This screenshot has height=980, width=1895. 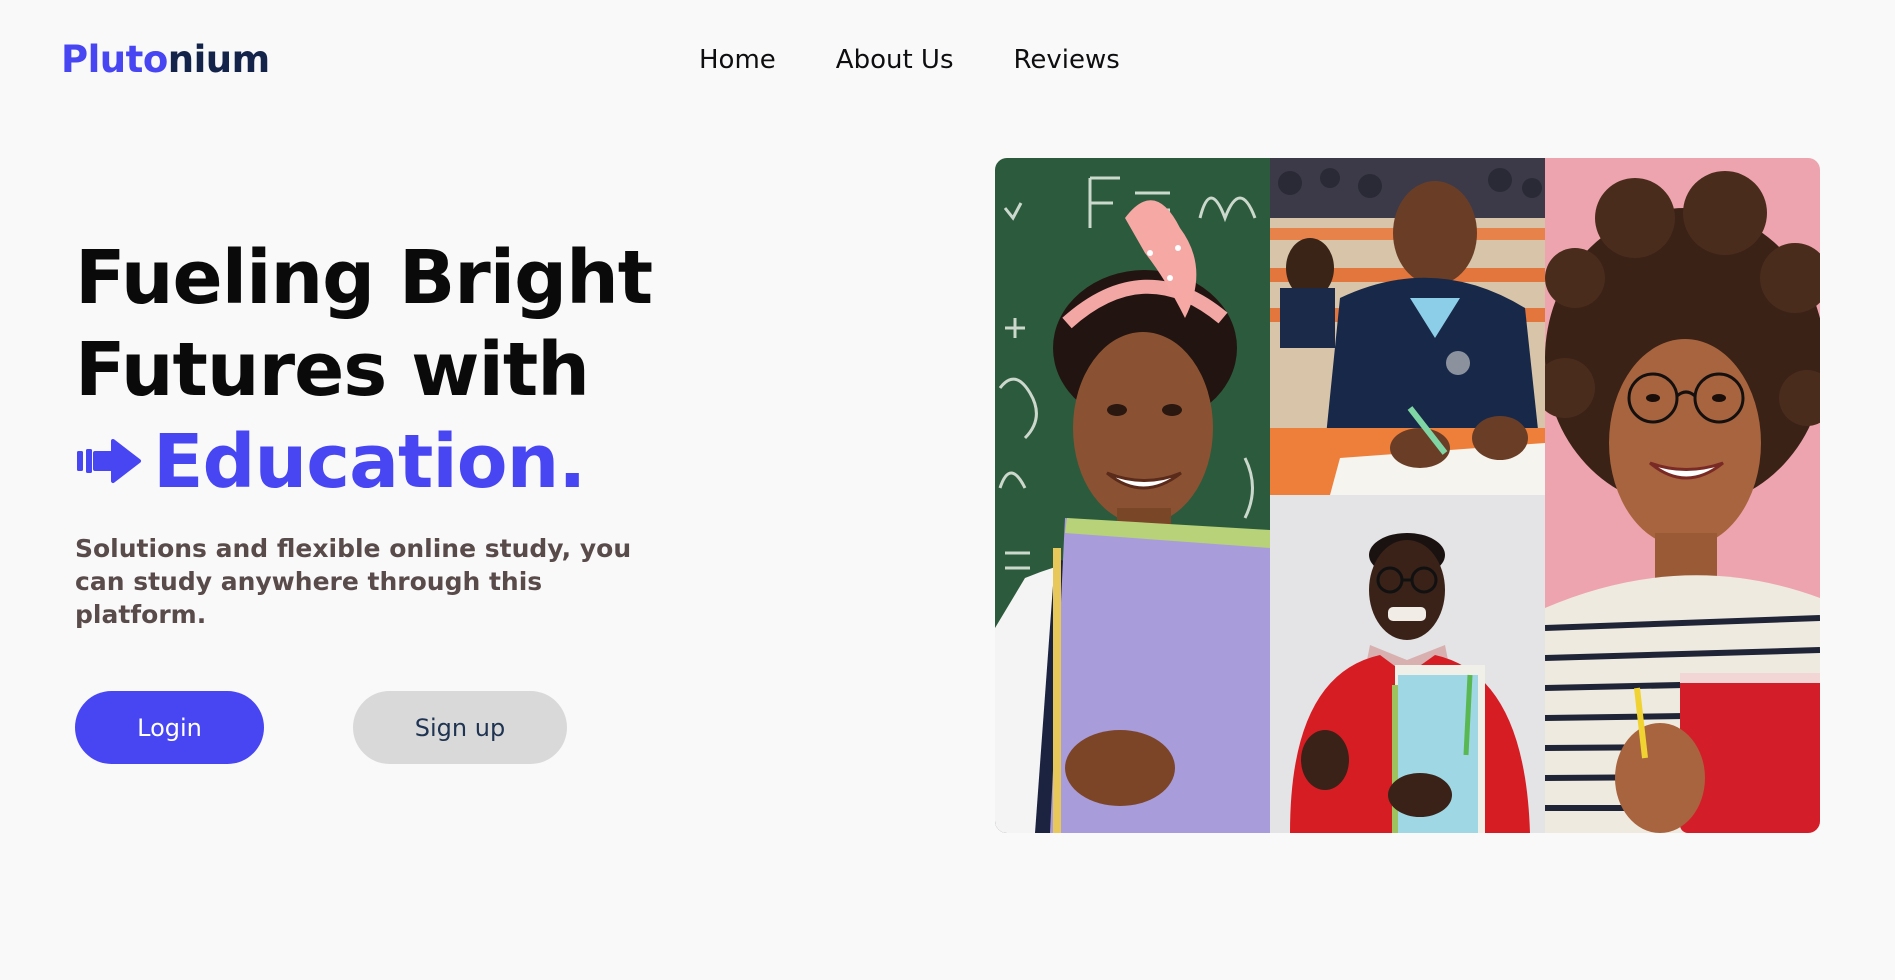 What do you see at coordinates (737, 60) in the screenshot?
I see `nav-home: Home` at bounding box center [737, 60].